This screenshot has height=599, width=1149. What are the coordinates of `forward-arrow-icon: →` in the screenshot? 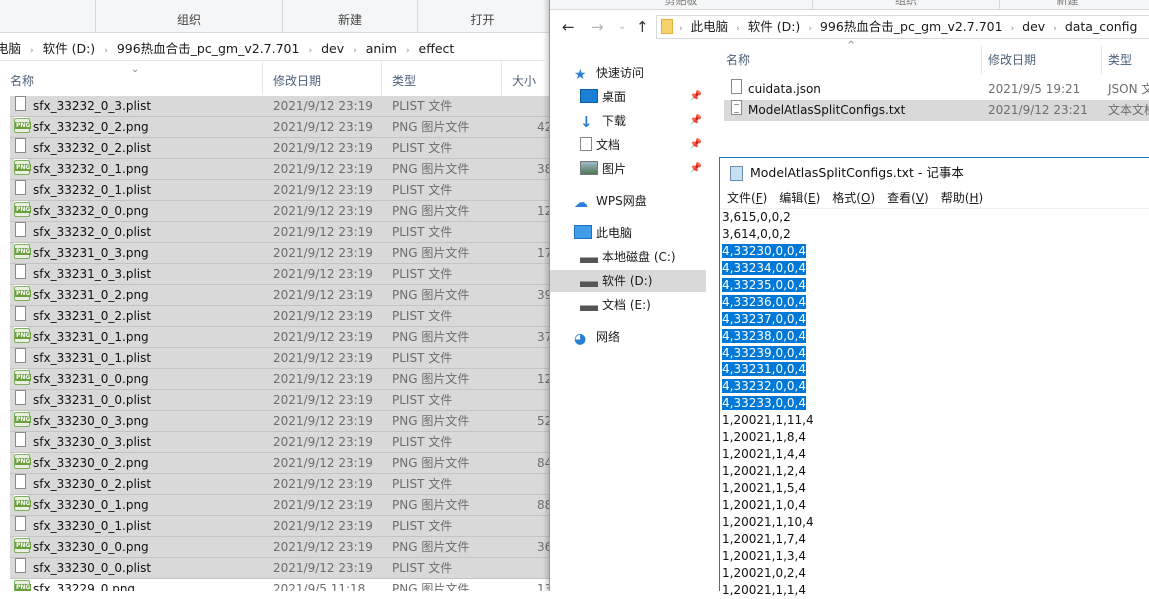 It's located at (597, 27).